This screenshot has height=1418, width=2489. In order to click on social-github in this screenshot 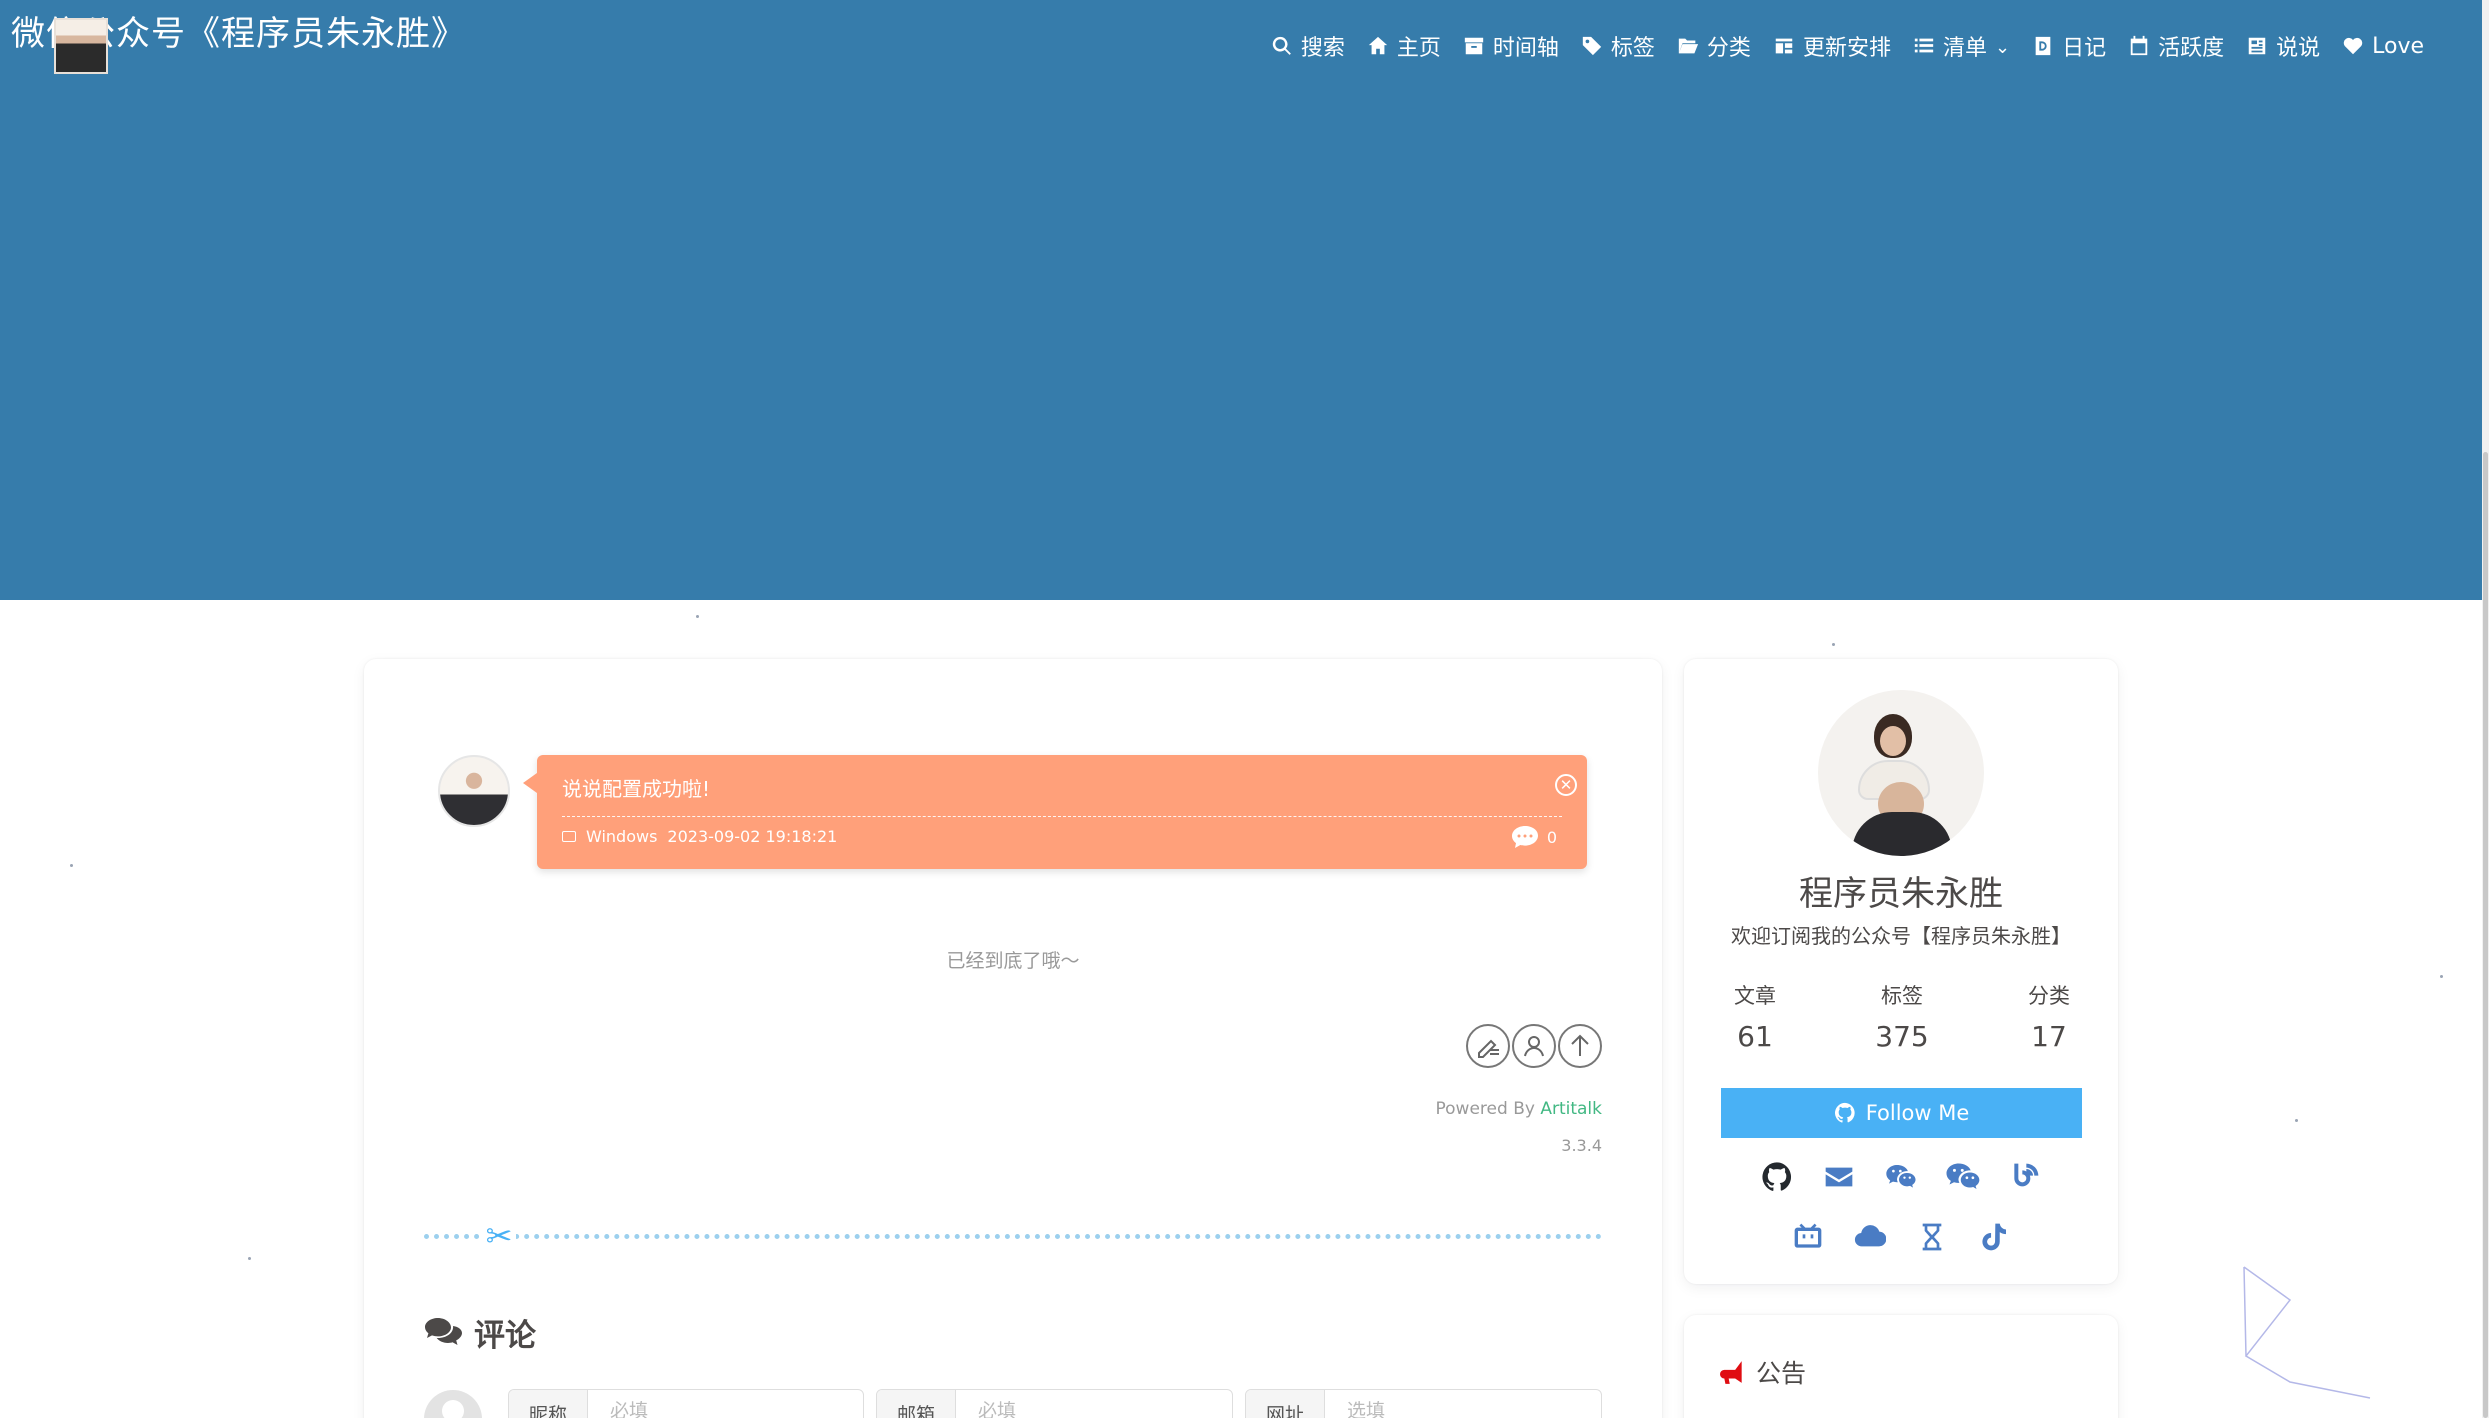, I will do `click(1777, 1177)`.